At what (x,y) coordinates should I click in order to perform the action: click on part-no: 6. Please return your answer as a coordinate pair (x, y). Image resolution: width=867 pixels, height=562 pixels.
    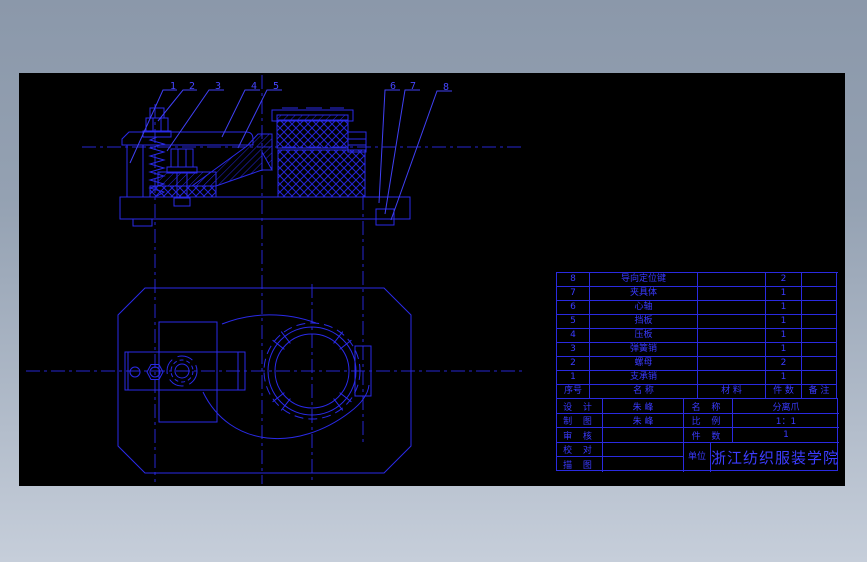
    Looking at the image, I should click on (573, 308).